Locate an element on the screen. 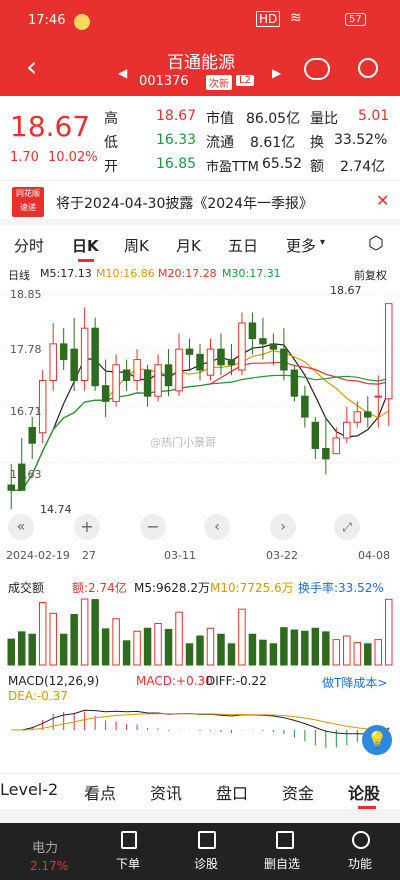 This screenshot has height=880, width=400. diagnose-icon is located at coordinates (207, 840).